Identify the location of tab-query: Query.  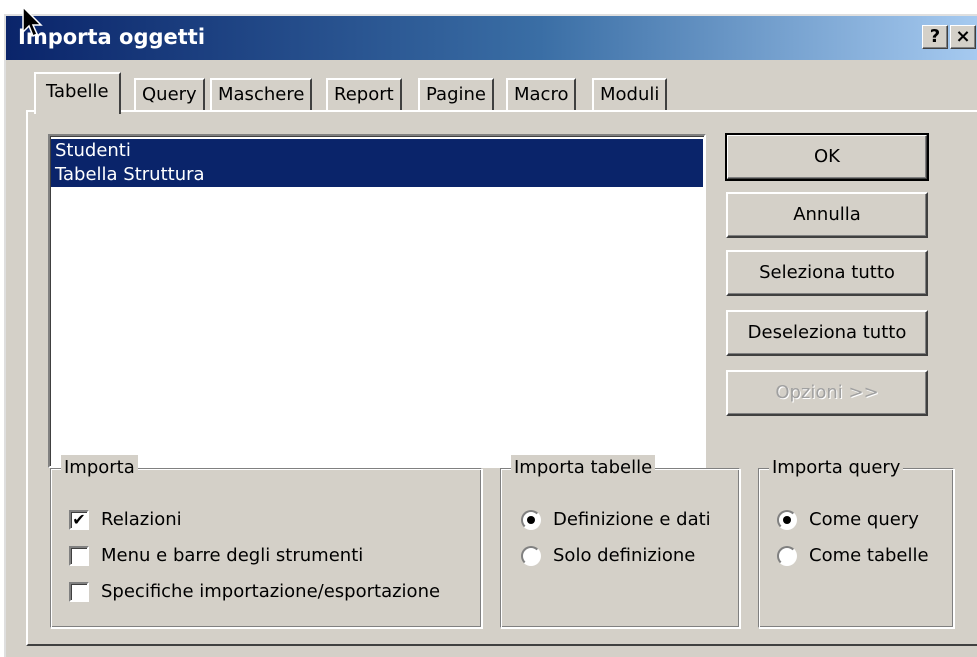
(169, 95).